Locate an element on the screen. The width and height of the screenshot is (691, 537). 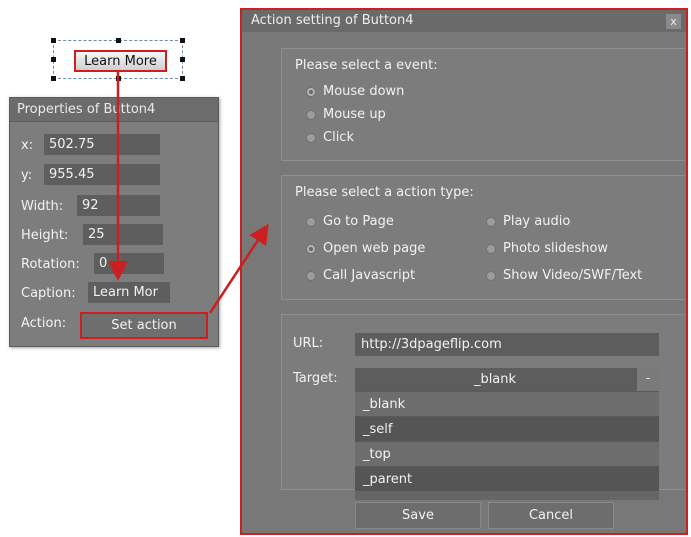
radio-label: Mouse down is located at coordinates (364, 91).